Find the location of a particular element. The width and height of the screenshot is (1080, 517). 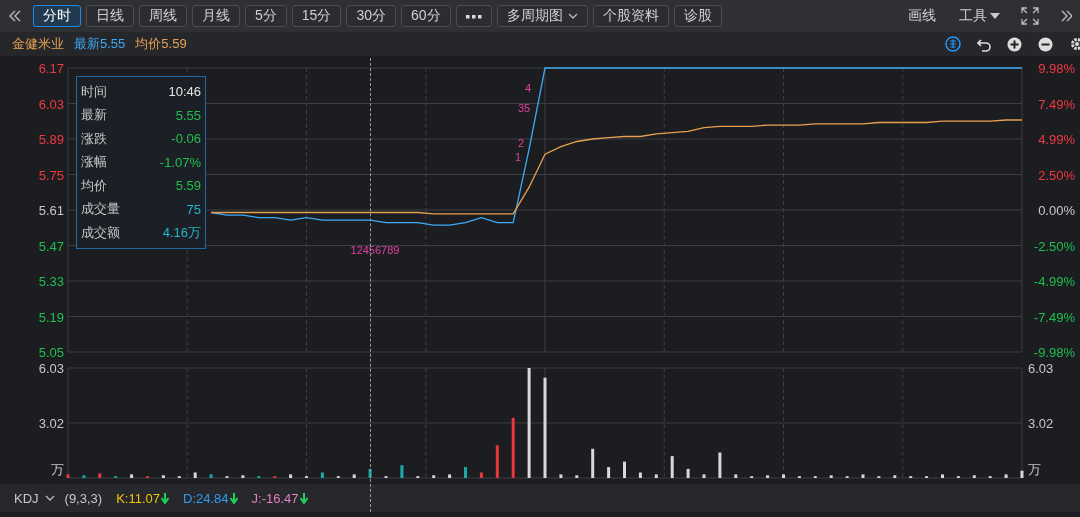

y-axis-label: 5.47 is located at coordinates (51, 246).